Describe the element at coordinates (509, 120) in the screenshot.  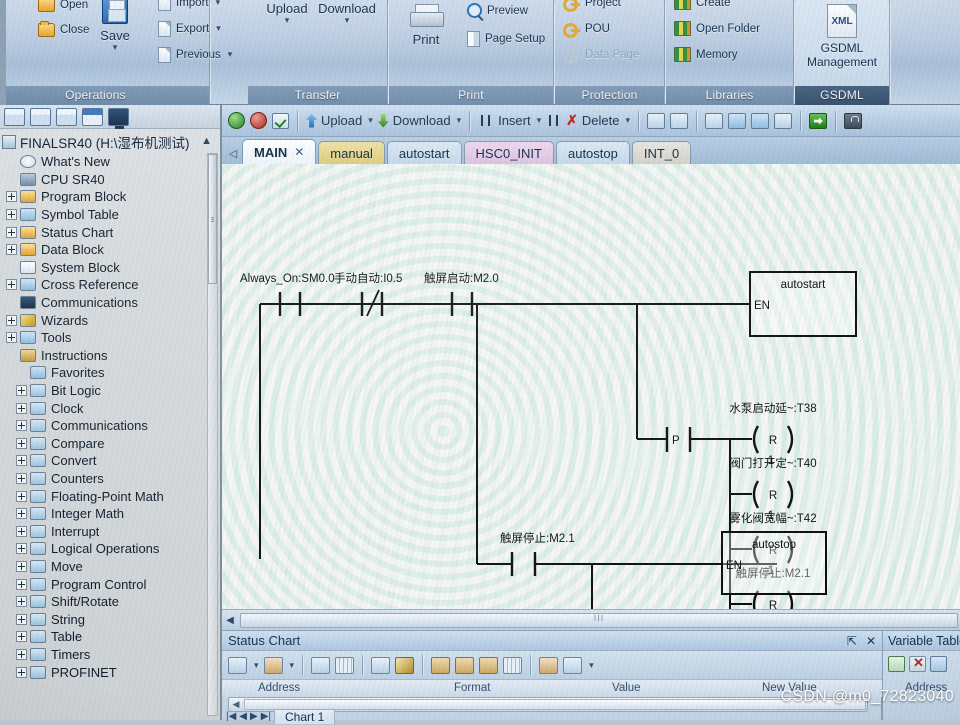
I see `editor-insert-button: Insert ▾` at that location.